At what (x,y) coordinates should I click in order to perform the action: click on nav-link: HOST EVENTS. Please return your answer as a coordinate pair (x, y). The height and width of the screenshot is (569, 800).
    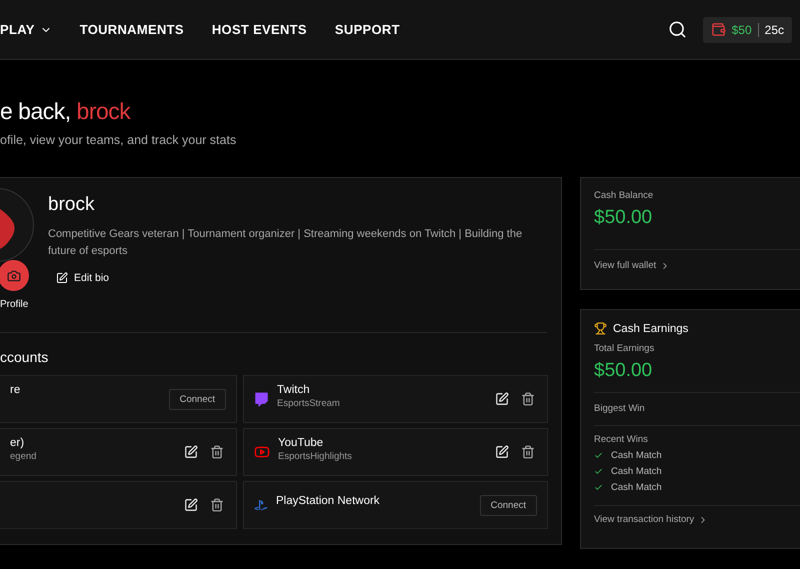
    Looking at the image, I should click on (259, 29).